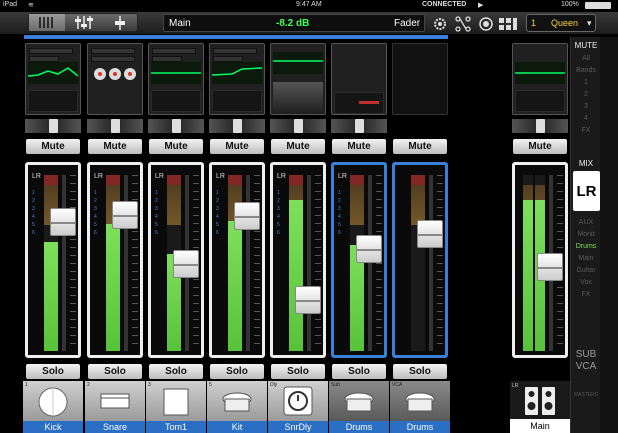 The width and height of the screenshot is (618, 433). What do you see at coordinates (586, 130) in the screenshot?
I see `mute-group-fx: FX` at bounding box center [586, 130].